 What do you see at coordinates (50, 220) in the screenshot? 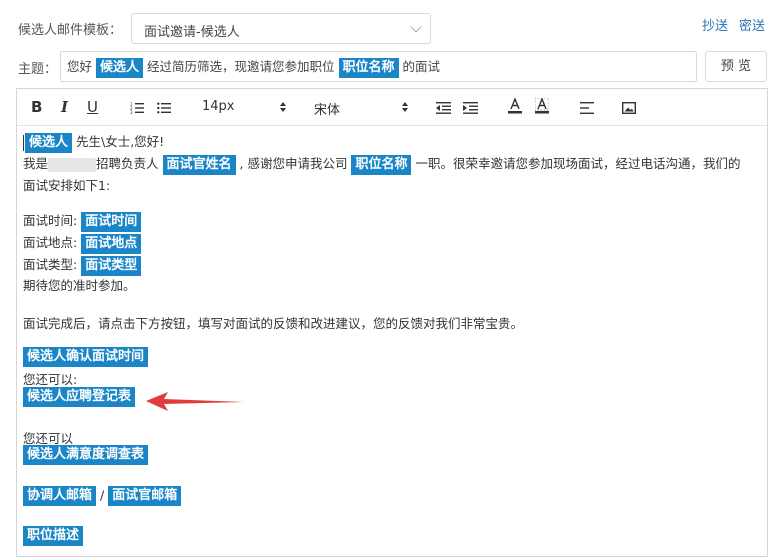
I see `time-label: 面试时间:` at bounding box center [50, 220].